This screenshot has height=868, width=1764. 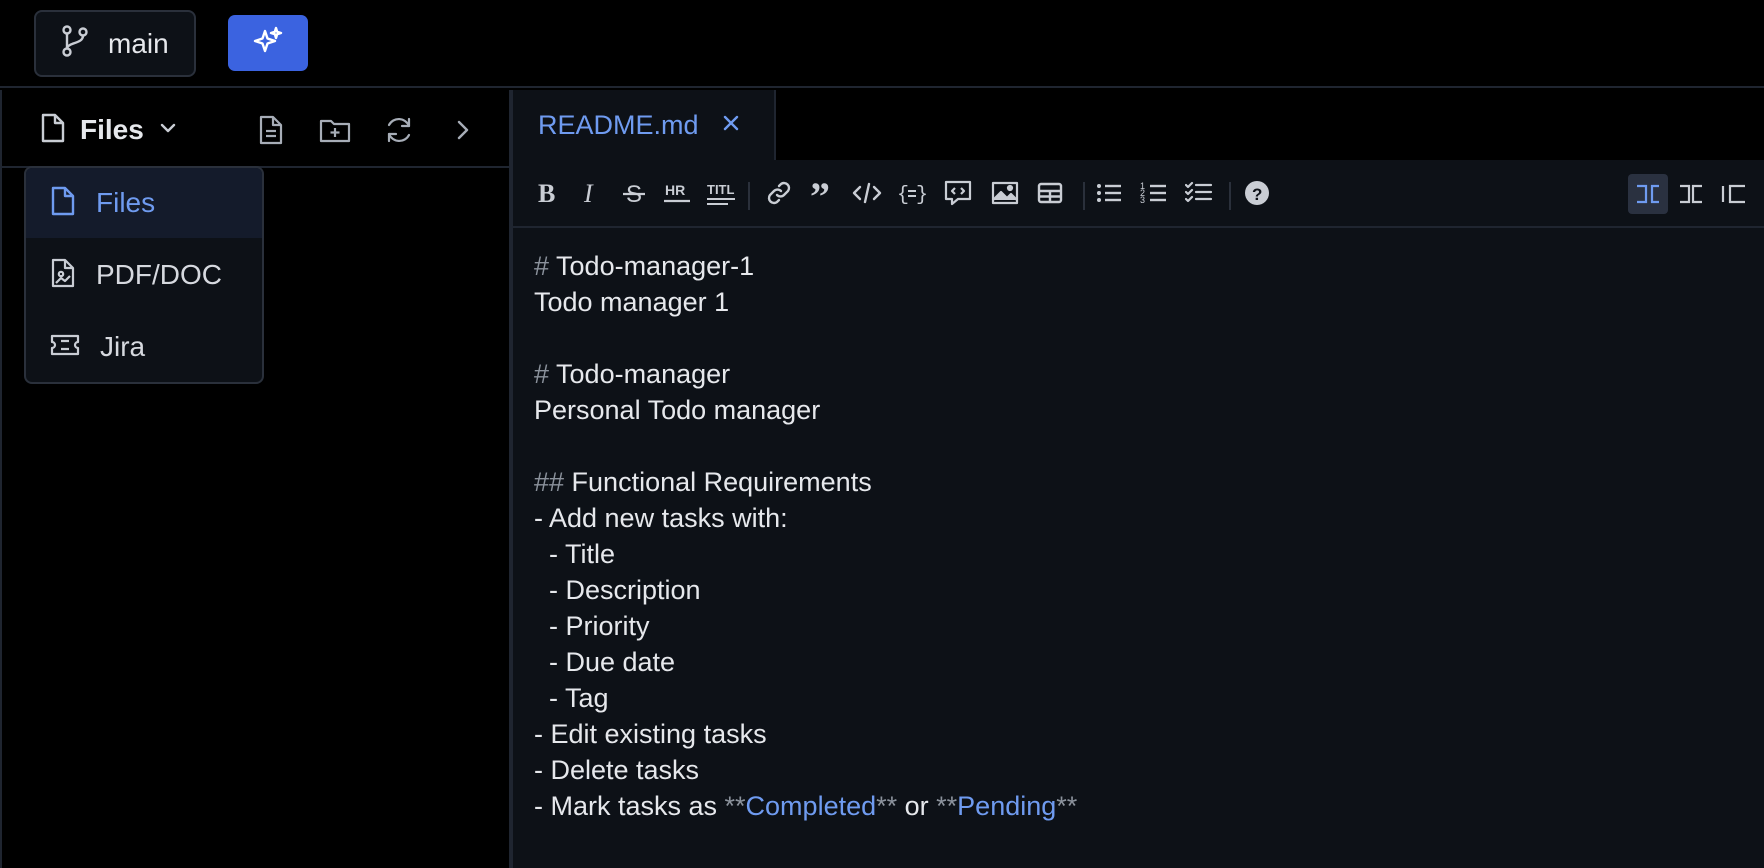 I want to click on editor-line: - Title, so click(x=1144, y=554).